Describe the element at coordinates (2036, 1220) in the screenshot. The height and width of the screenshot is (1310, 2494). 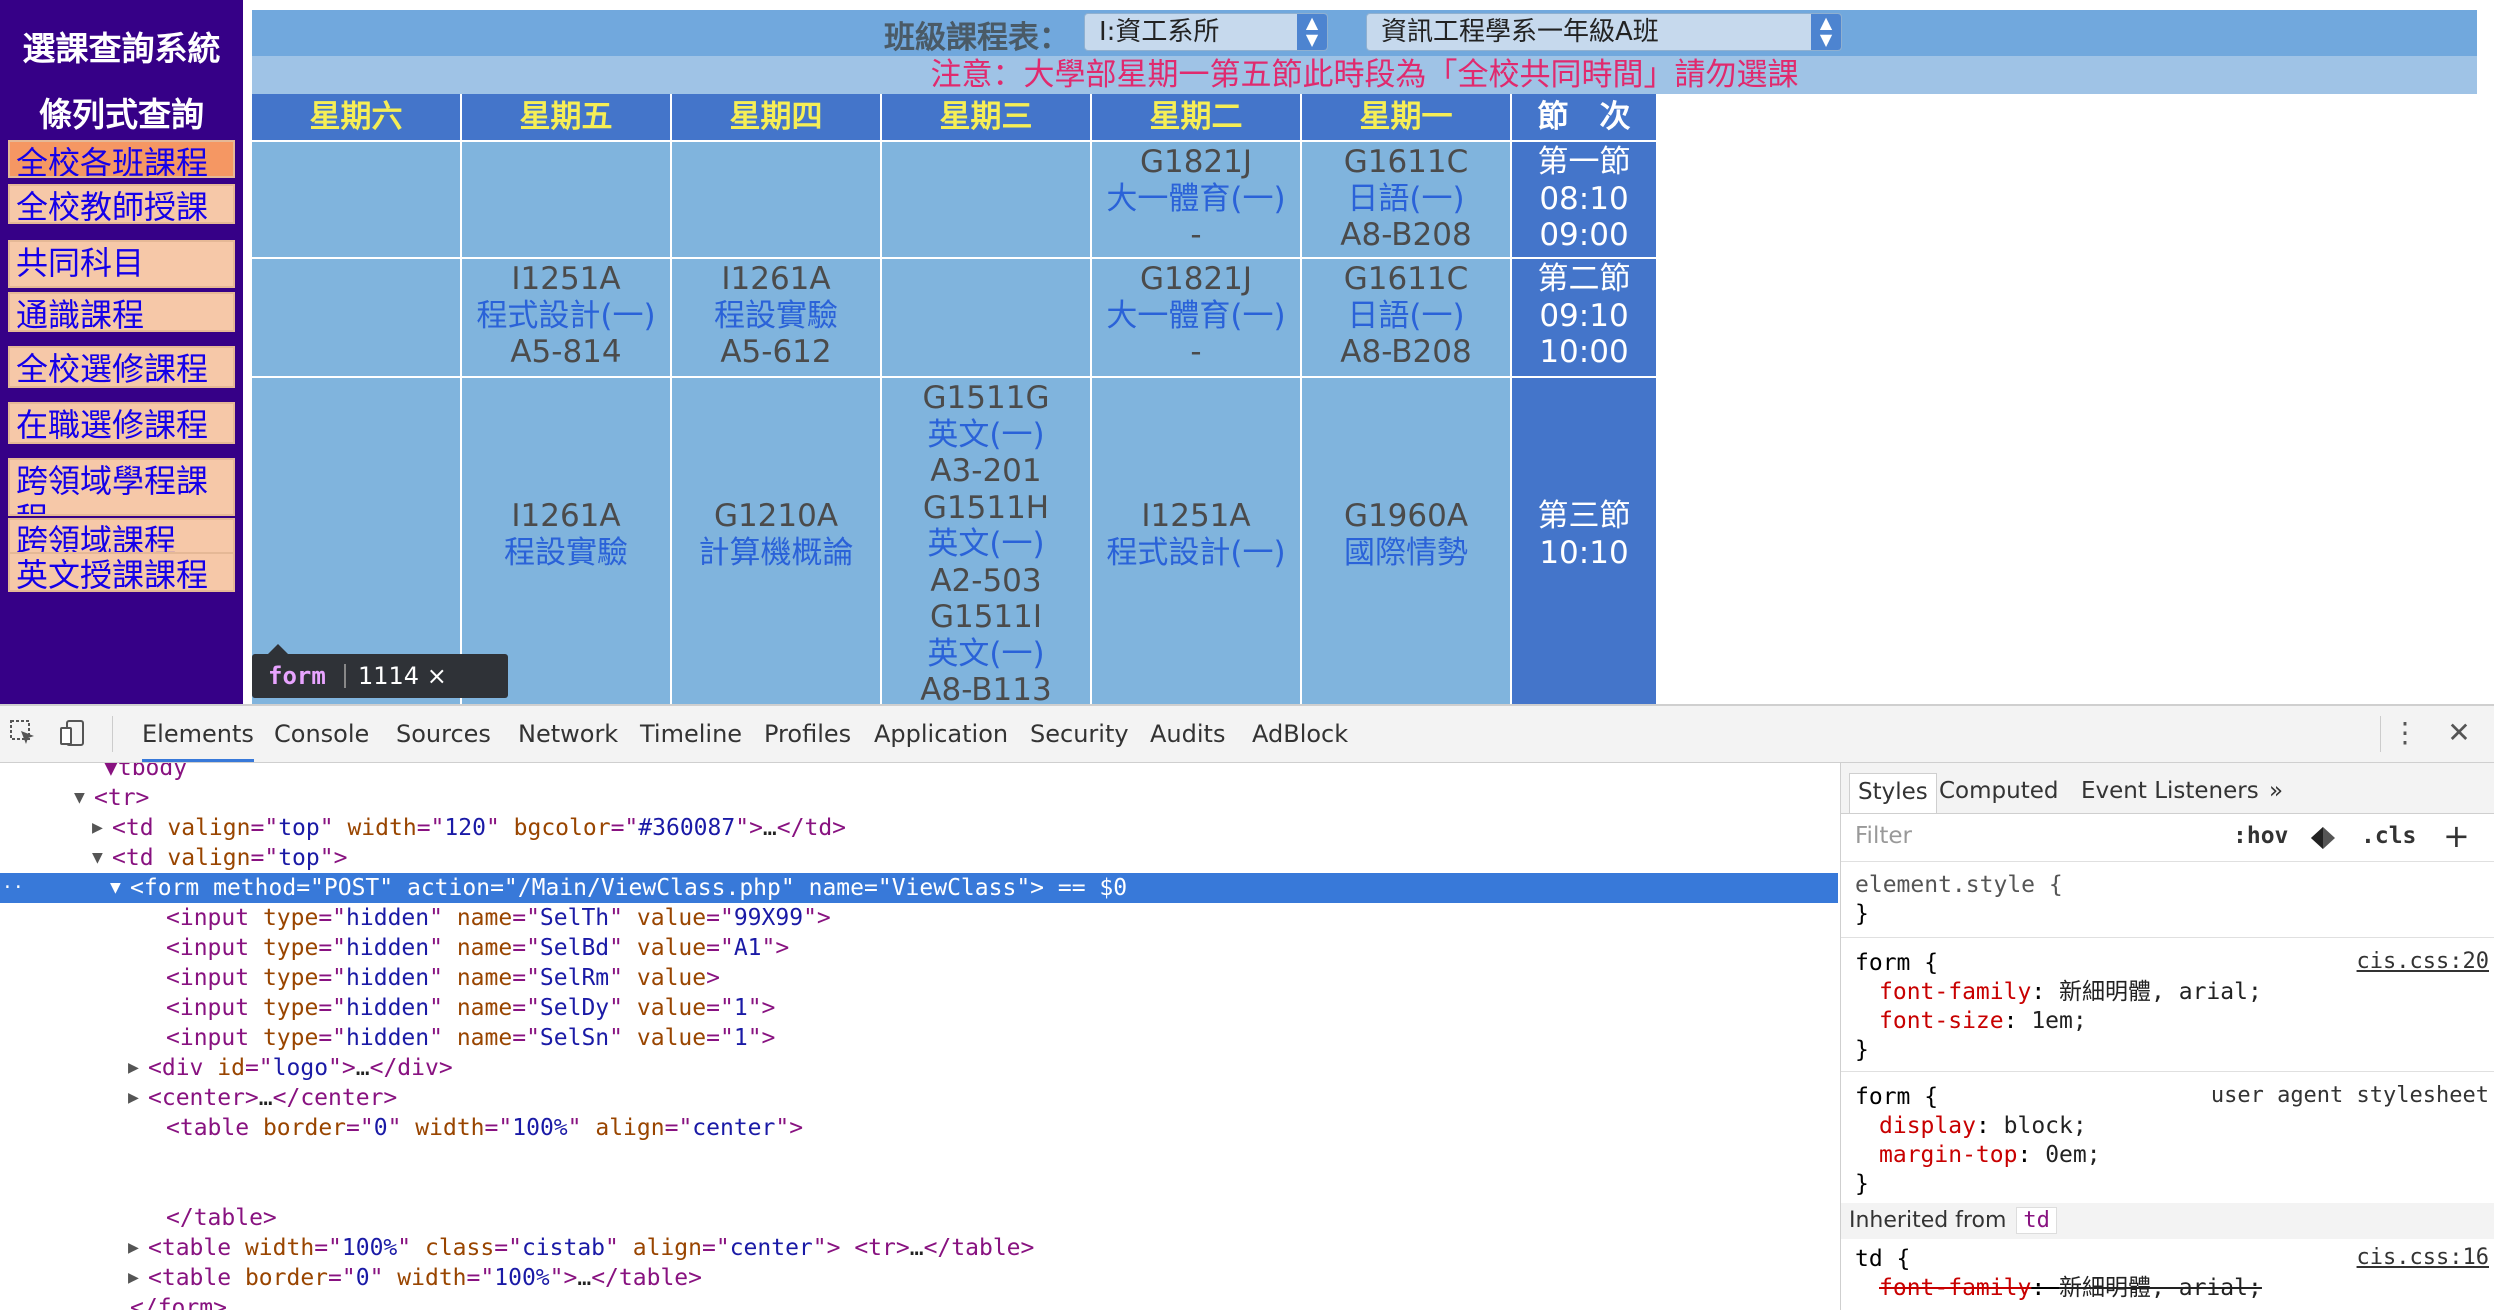
I see `inherited-tag-link: td` at that location.